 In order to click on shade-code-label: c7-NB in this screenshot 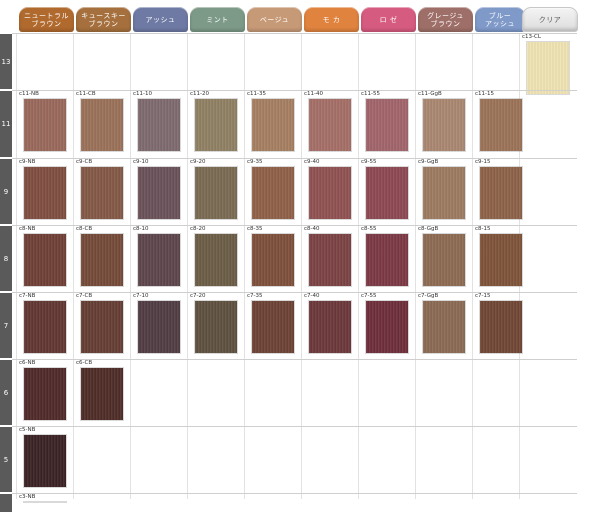, I will do `click(27, 296)`.